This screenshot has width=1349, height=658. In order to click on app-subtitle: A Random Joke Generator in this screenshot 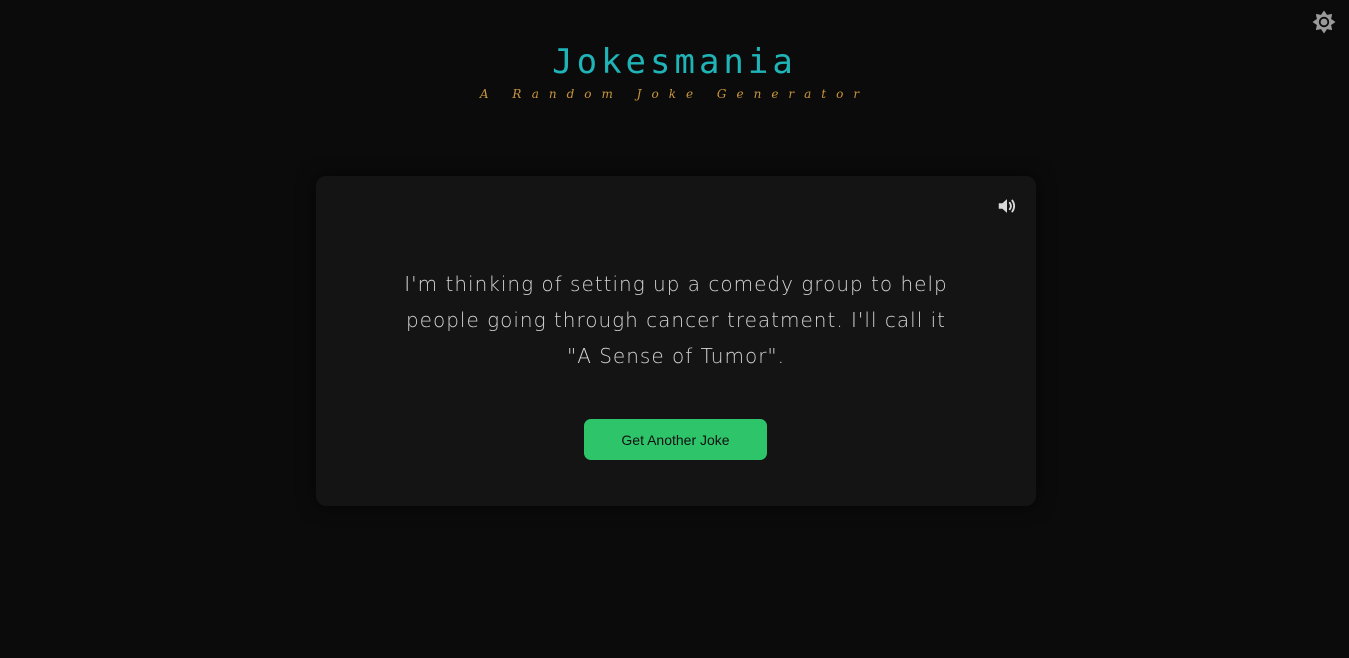, I will do `click(674, 94)`.